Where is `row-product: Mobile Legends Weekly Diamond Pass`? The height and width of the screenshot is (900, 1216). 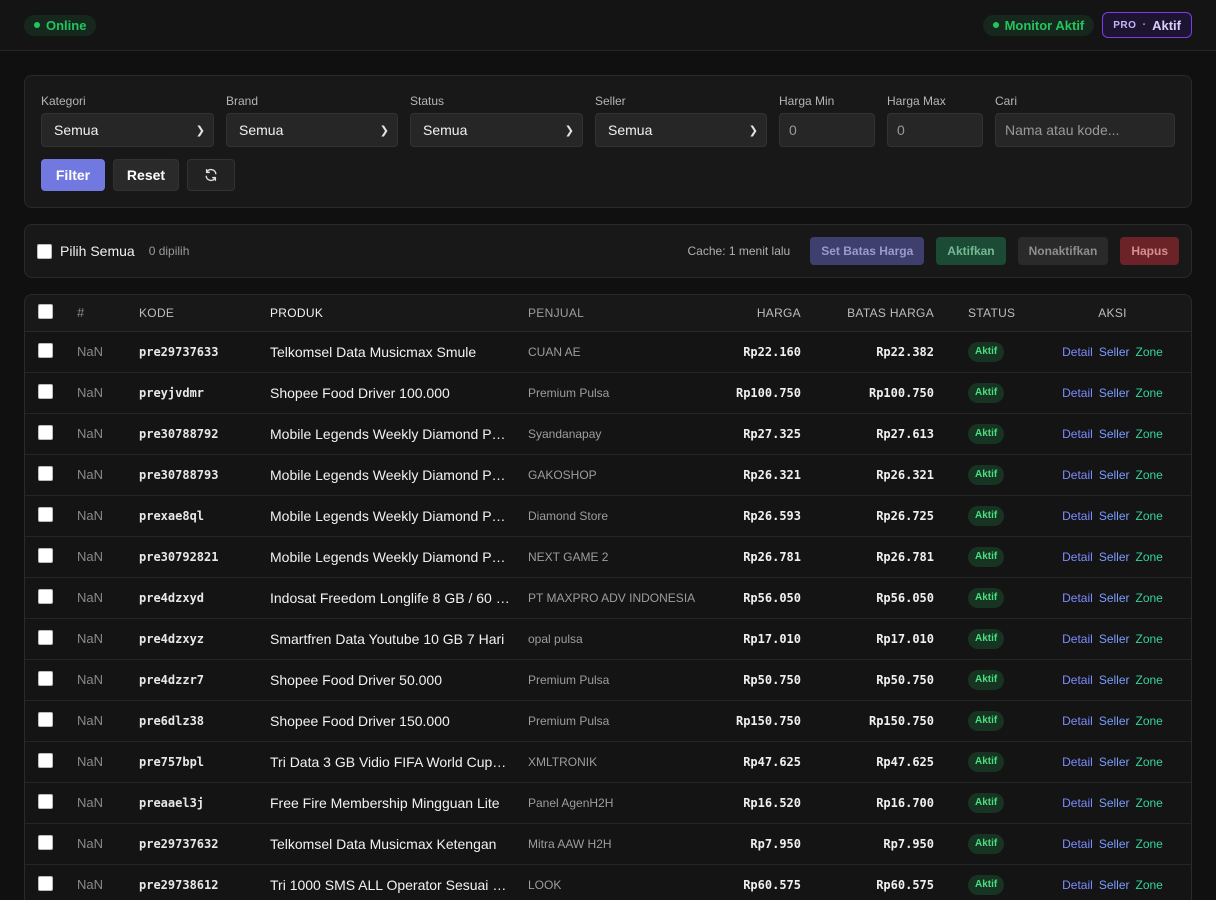
row-product: Mobile Legends Weekly Diamond Pass is located at coordinates (390, 433).